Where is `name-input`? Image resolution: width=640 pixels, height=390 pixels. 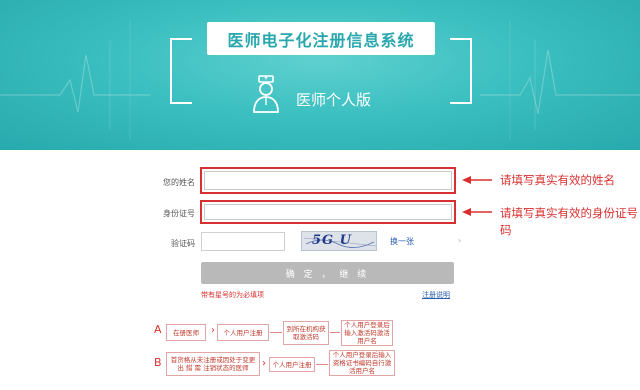
name-input is located at coordinates (328, 180).